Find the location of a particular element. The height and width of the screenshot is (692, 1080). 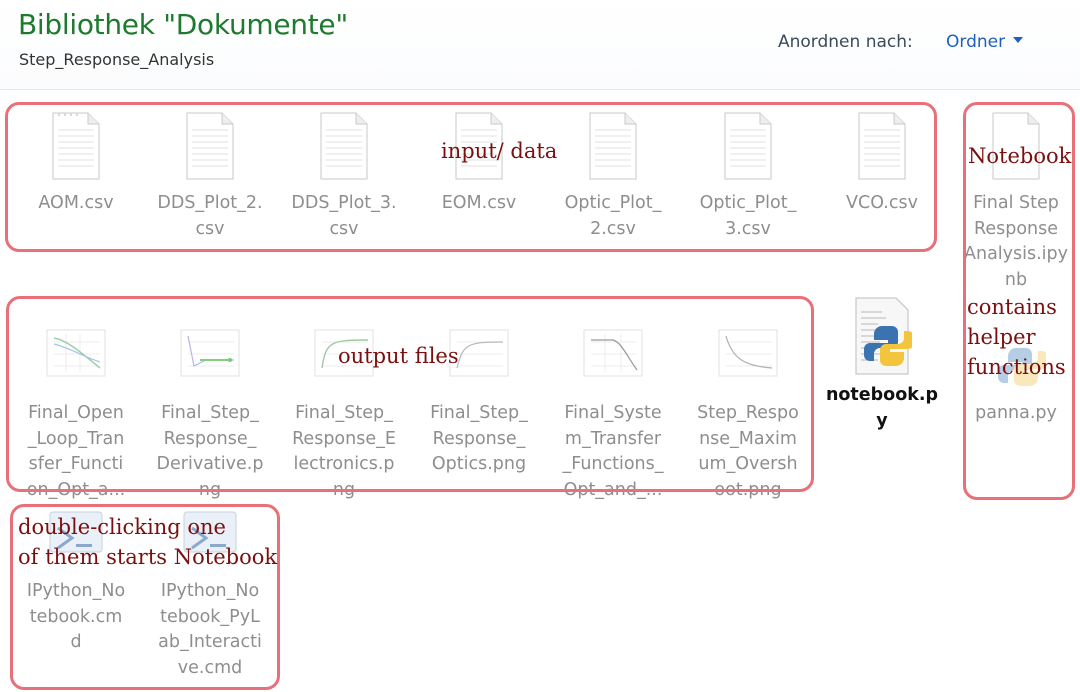

annotation-output-files: output files is located at coordinates (398, 356).